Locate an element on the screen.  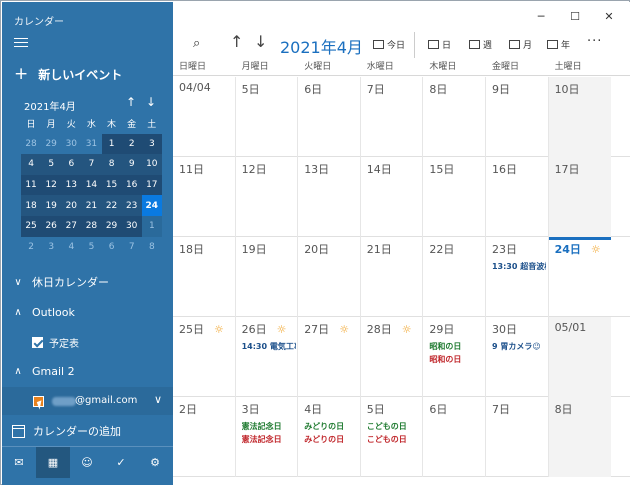
day-cell: 23日 13:30 超音波検 is located at coordinates (517, 277).